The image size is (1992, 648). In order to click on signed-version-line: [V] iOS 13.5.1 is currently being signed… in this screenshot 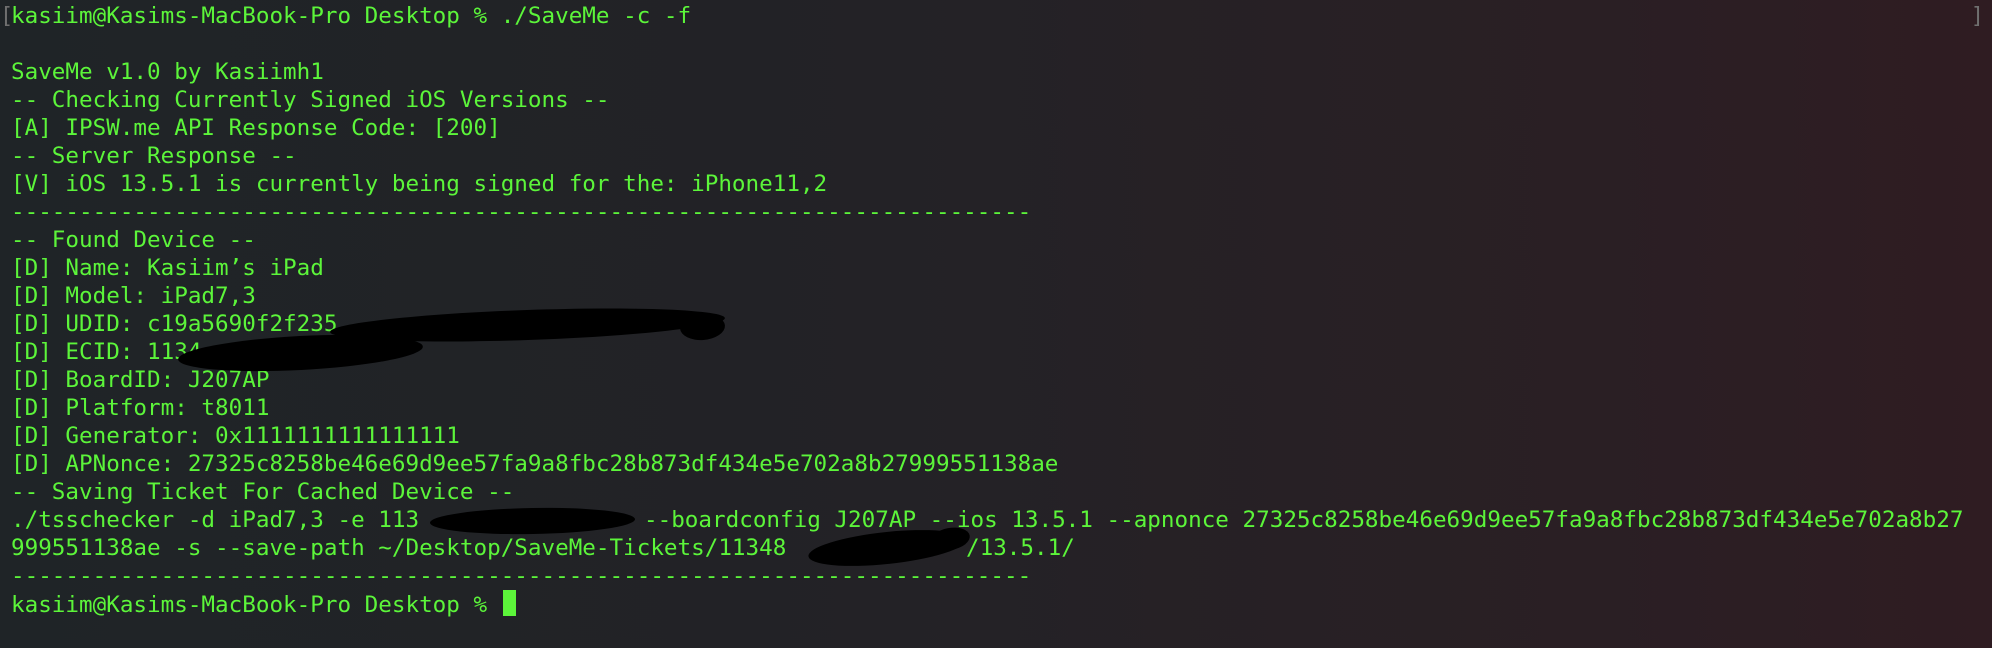, I will do `click(419, 184)`.